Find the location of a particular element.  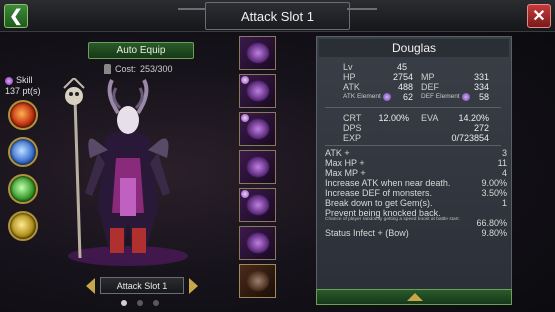

back-arrow-icon: ❮ is located at coordinates (16, 16).